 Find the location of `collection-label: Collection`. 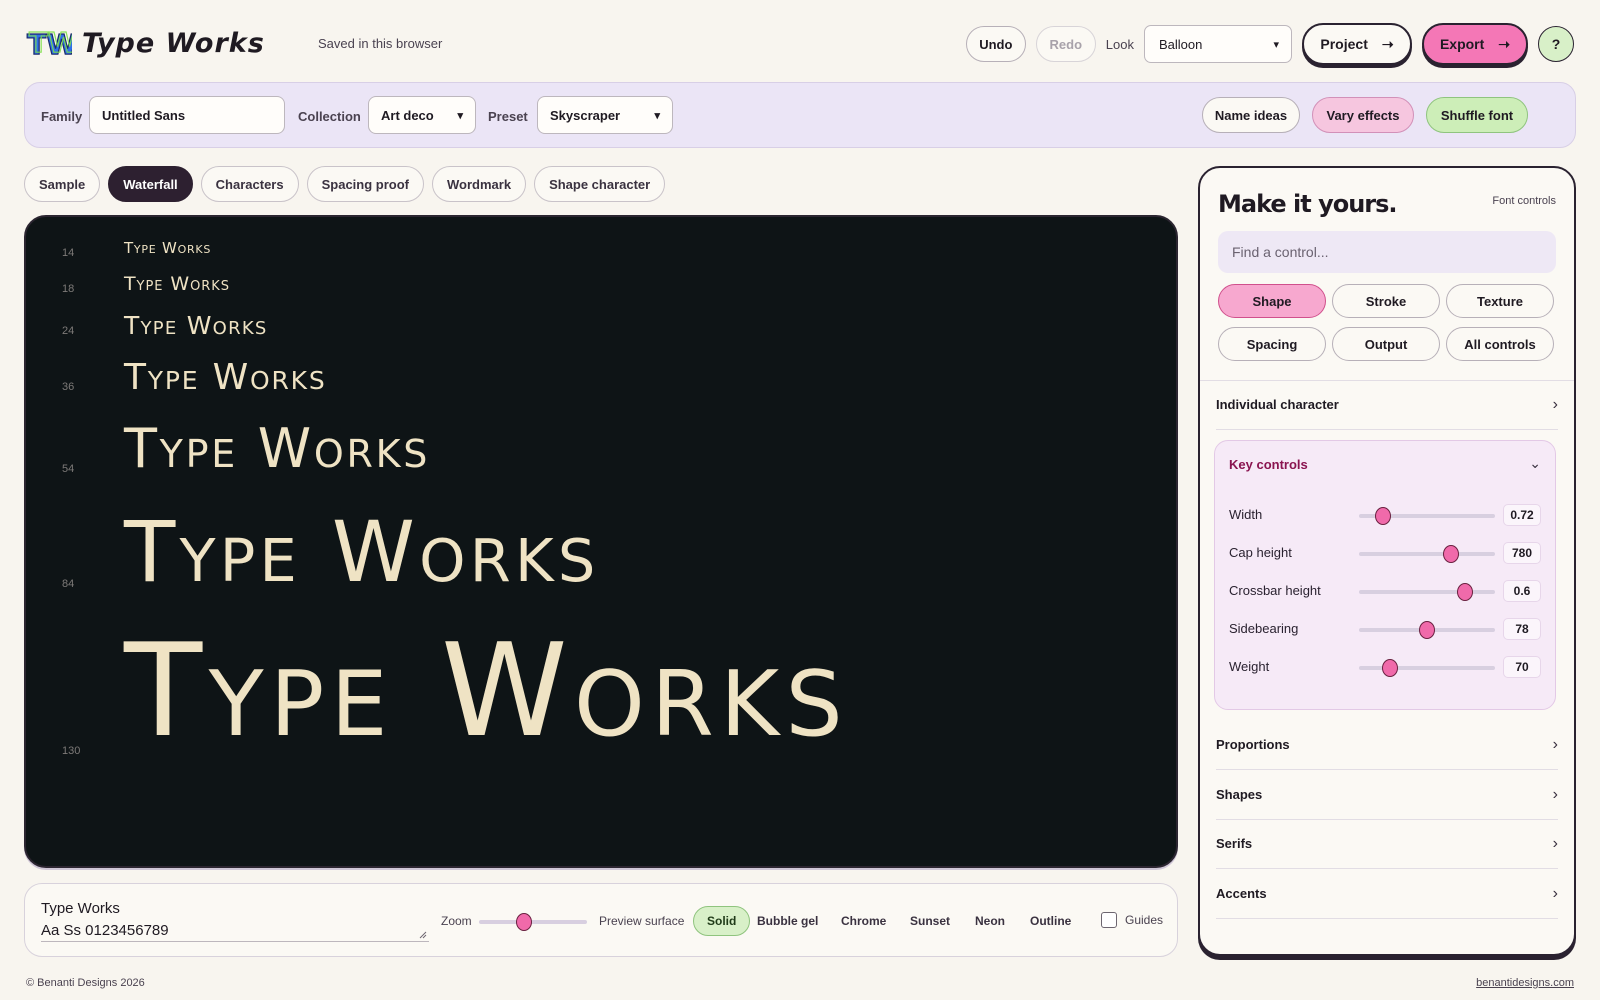

collection-label: Collection is located at coordinates (329, 116).